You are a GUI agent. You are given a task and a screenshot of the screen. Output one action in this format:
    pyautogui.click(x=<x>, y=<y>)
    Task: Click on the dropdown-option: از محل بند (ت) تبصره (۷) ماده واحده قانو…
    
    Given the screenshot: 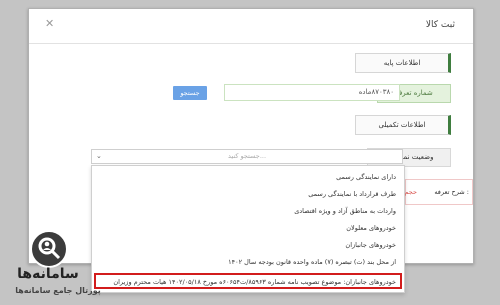 What is the action you would take?
    pyautogui.click(x=312, y=262)
    